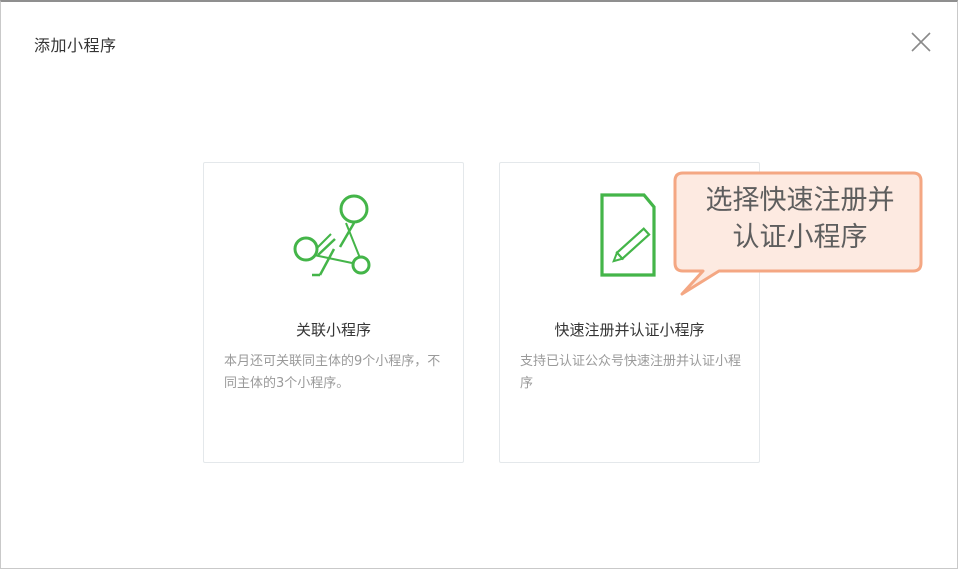 Image resolution: width=960 pixels, height=571 pixels. I want to click on card-description: 支持已认证公众号快速注册并认证小程序, so click(631, 372).